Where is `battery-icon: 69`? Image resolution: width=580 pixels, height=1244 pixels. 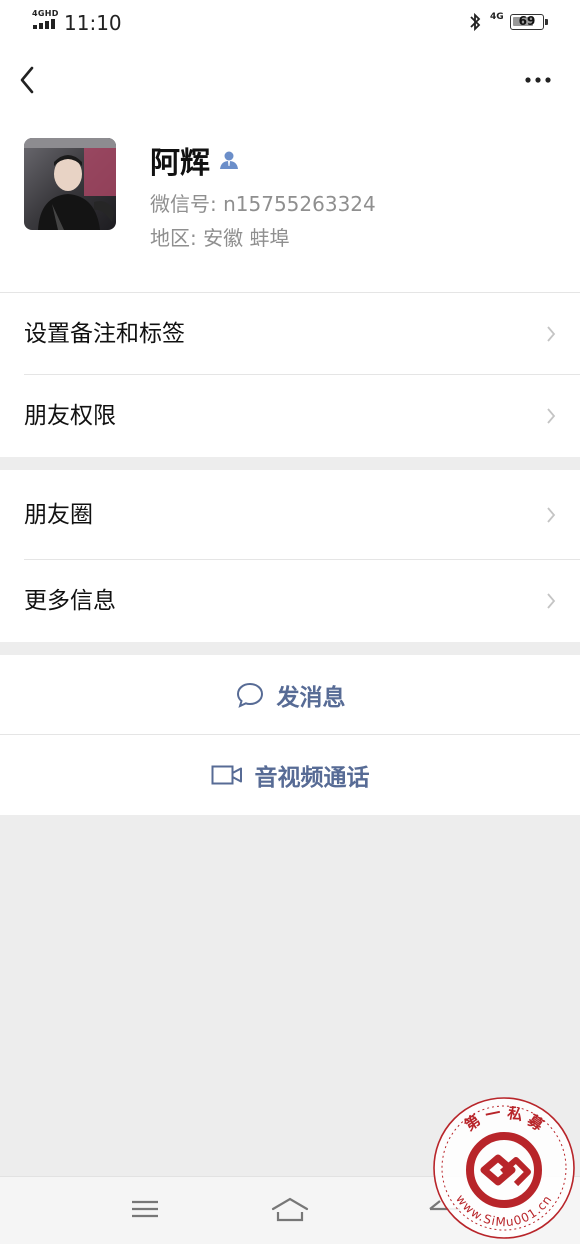
battery-icon: 69 is located at coordinates (529, 22).